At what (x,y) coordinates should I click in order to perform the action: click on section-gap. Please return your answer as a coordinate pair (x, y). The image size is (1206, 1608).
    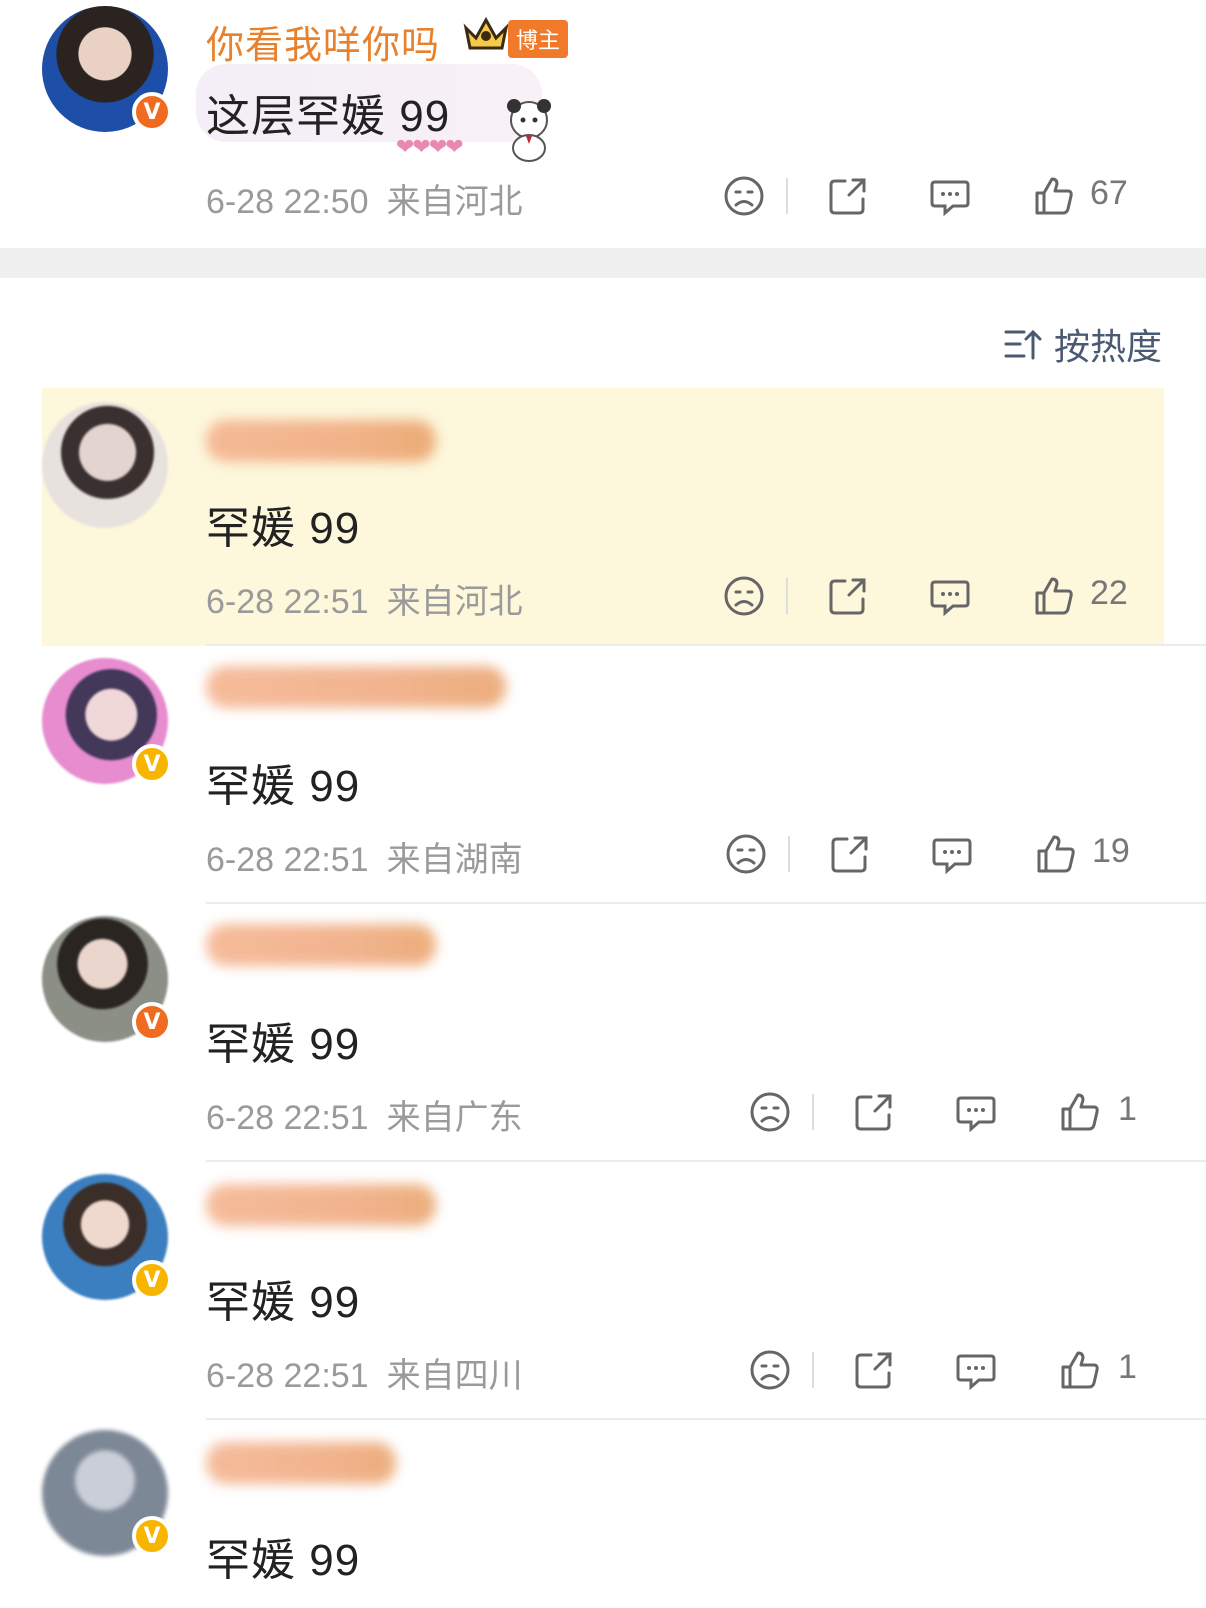
    Looking at the image, I should click on (603, 263).